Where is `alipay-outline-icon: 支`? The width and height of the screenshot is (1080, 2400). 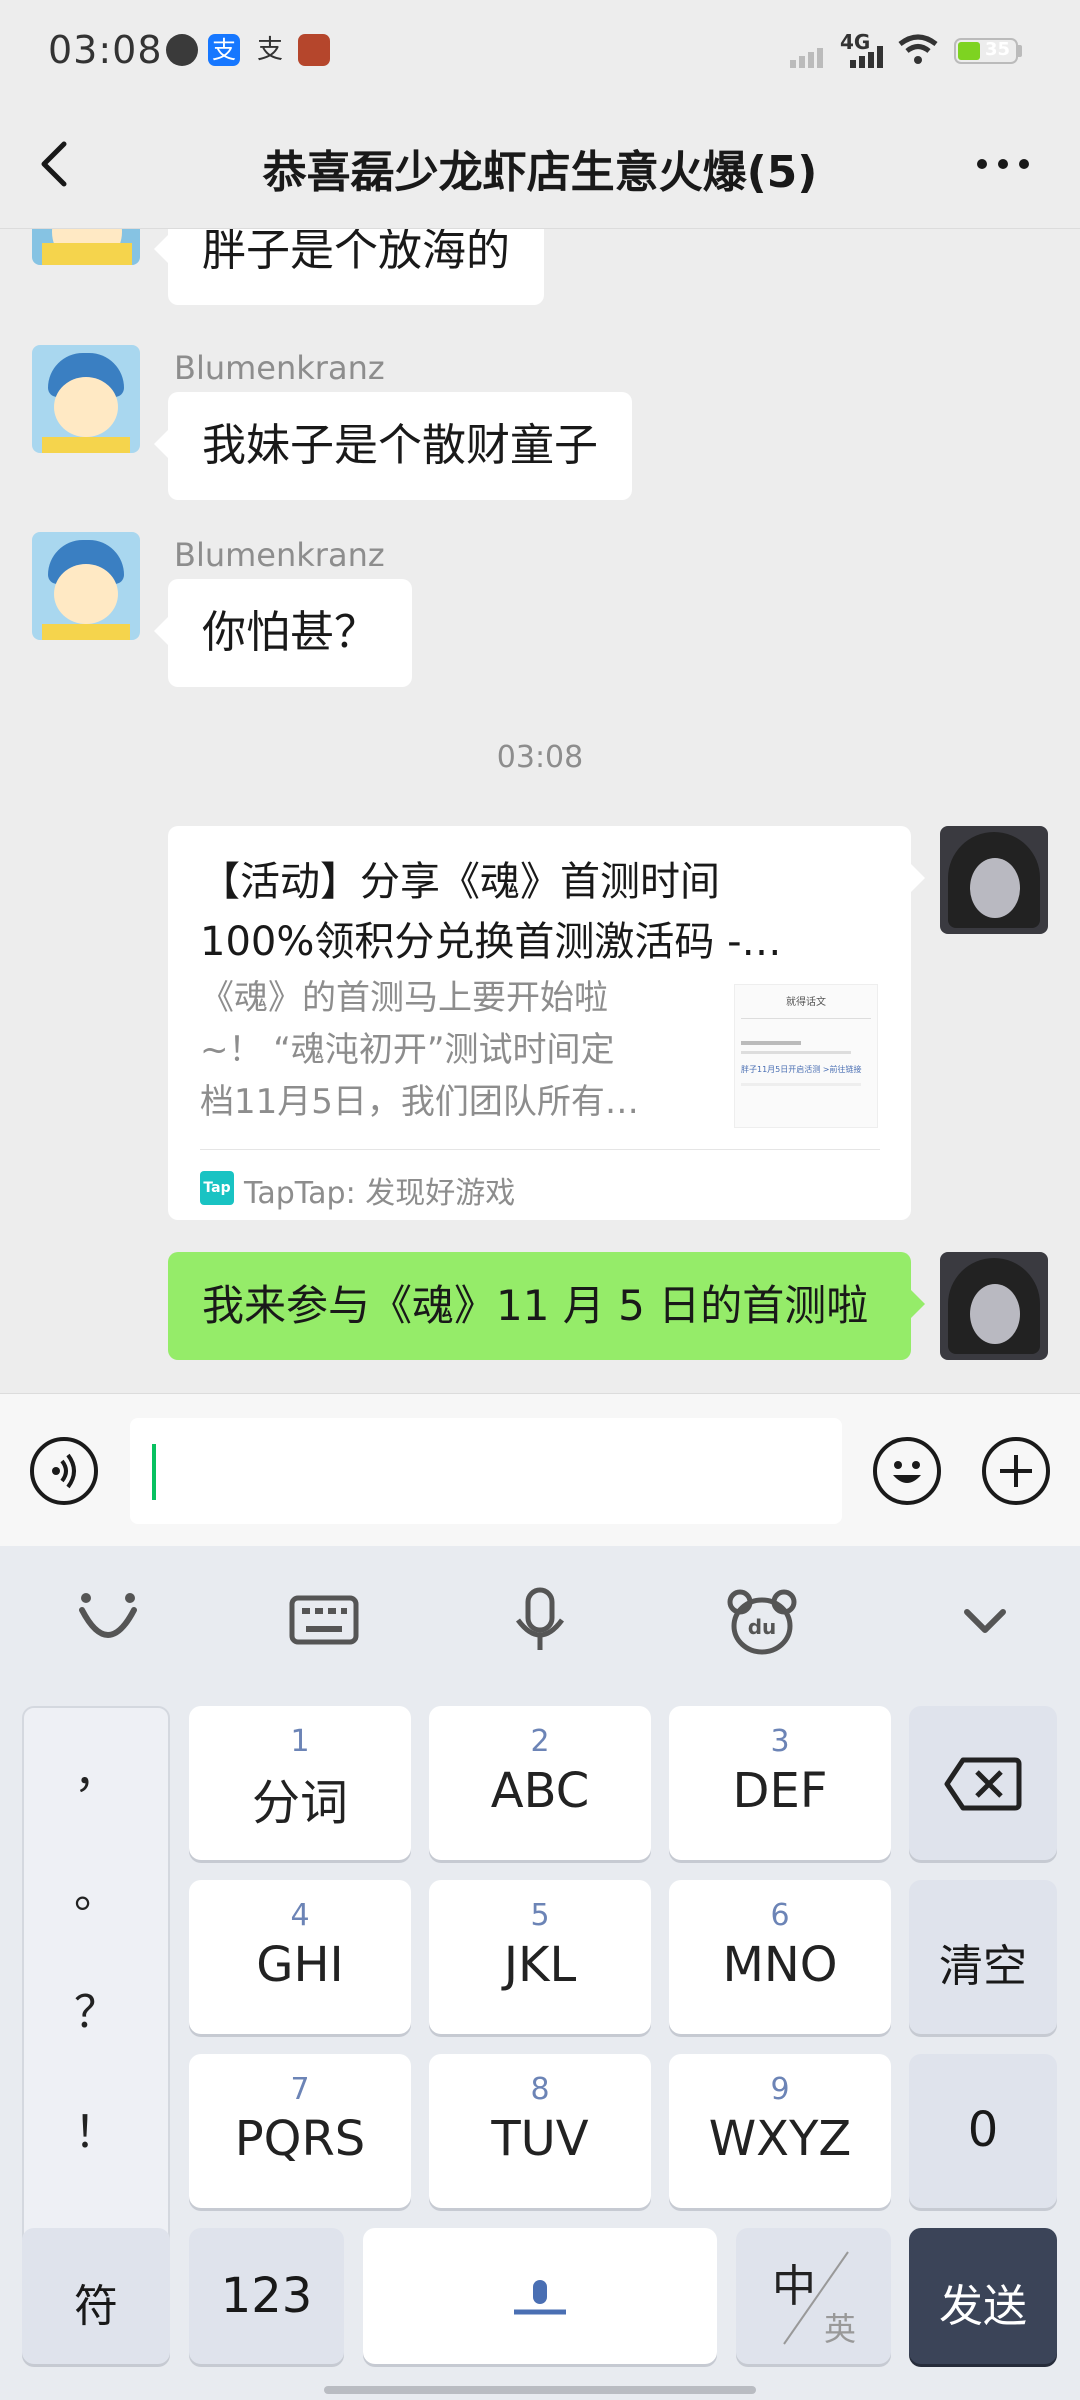
alipay-outline-icon: 支 is located at coordinates (269, 50).